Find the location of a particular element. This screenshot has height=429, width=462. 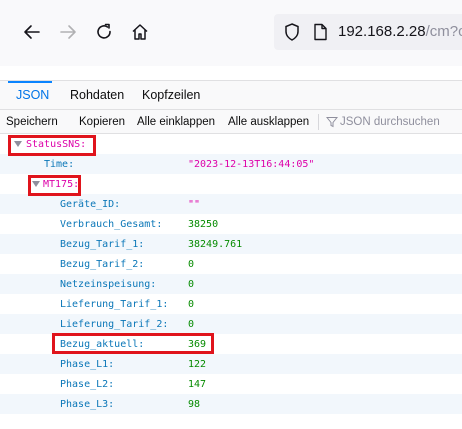

json-value: 147 is located at coordinates (197, 384).